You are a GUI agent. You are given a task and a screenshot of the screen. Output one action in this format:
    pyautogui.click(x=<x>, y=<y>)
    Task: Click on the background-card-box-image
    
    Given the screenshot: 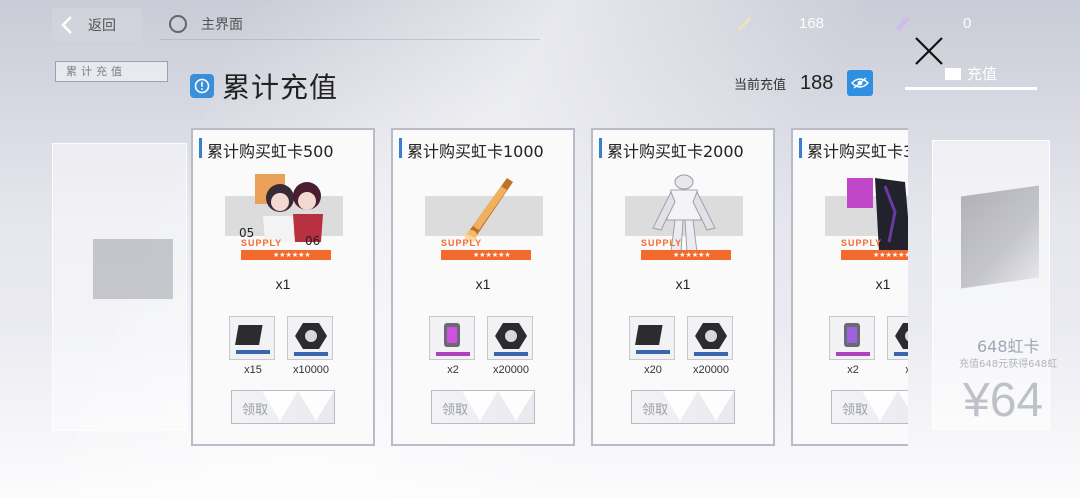 What is the action you would take?
    pyautogui.click(x=1000, y=237)
    